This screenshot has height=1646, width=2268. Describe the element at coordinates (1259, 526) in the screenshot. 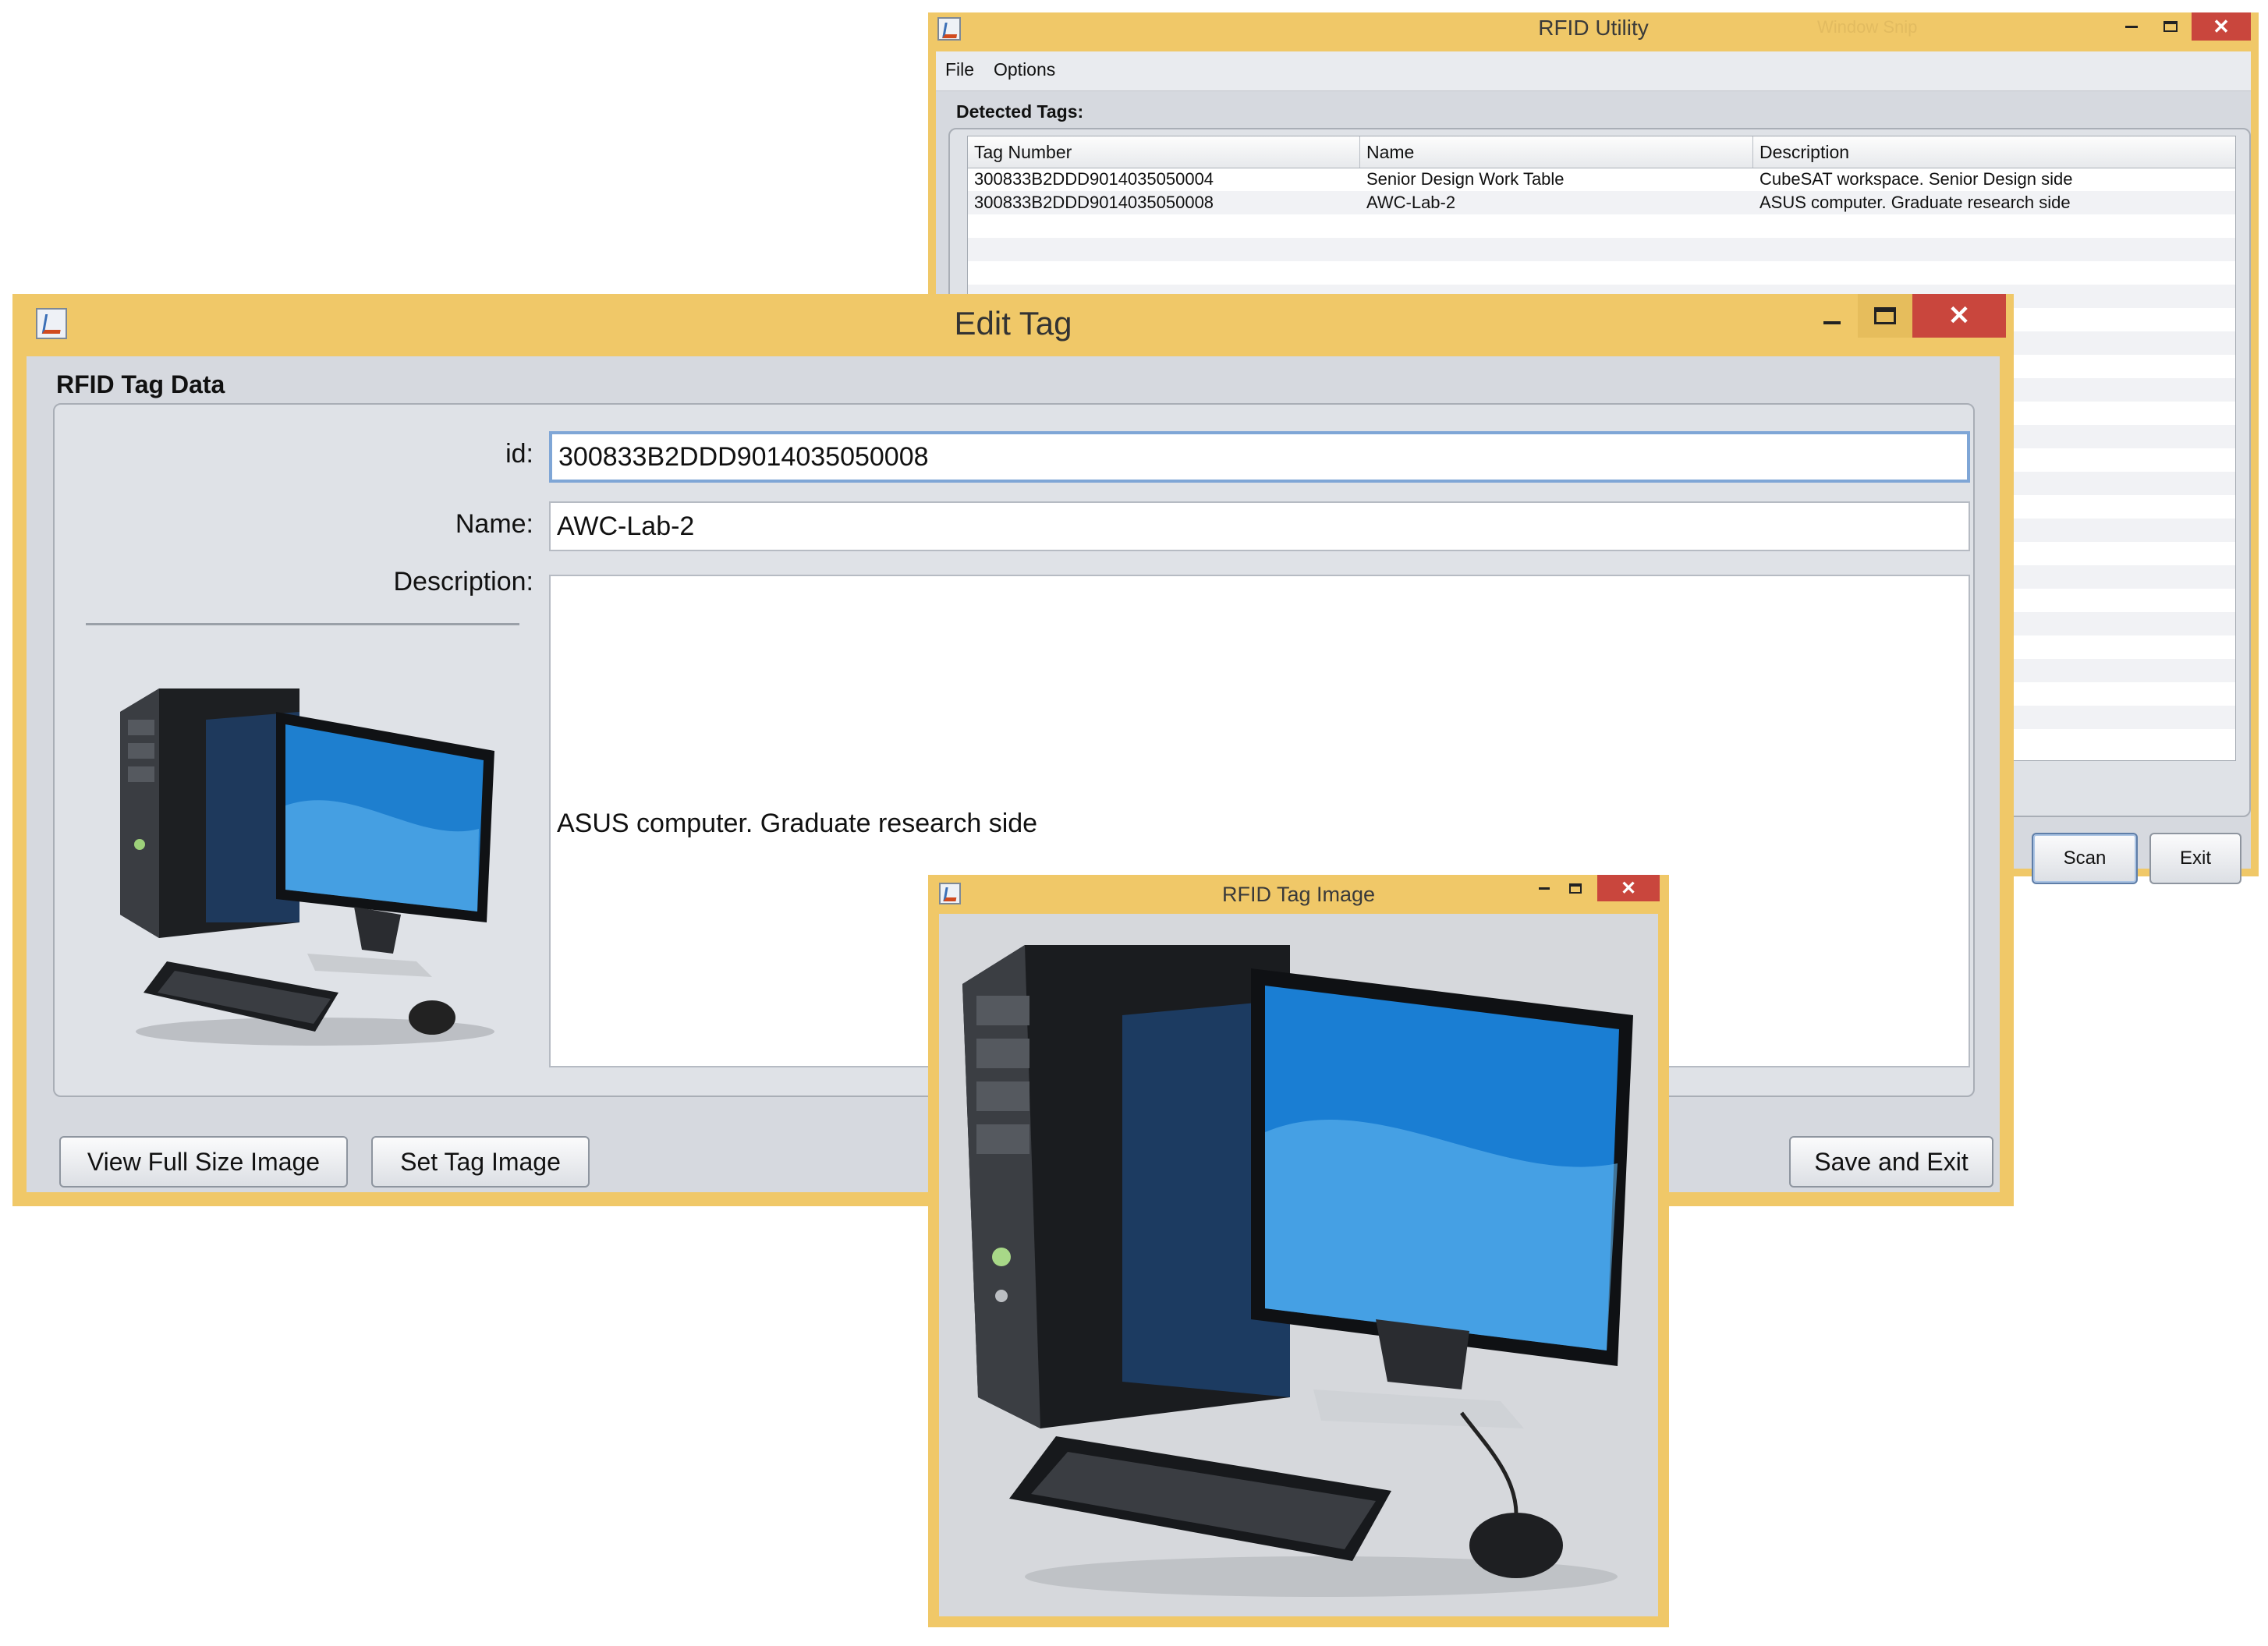

I see `name-field: AWC-Lab-2` at that location.